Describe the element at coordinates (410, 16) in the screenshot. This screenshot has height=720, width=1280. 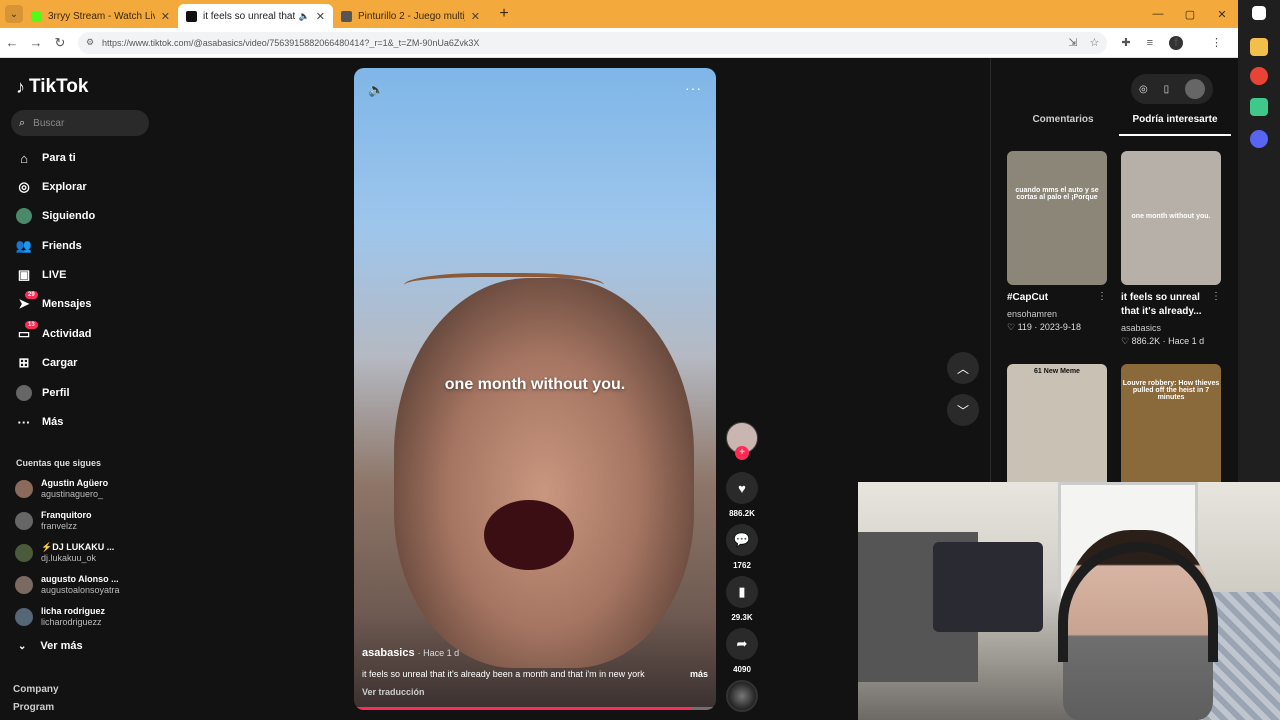
I see `browser-tab-2: Pinturillo 2 - Juego multijugad ✕` at that location.